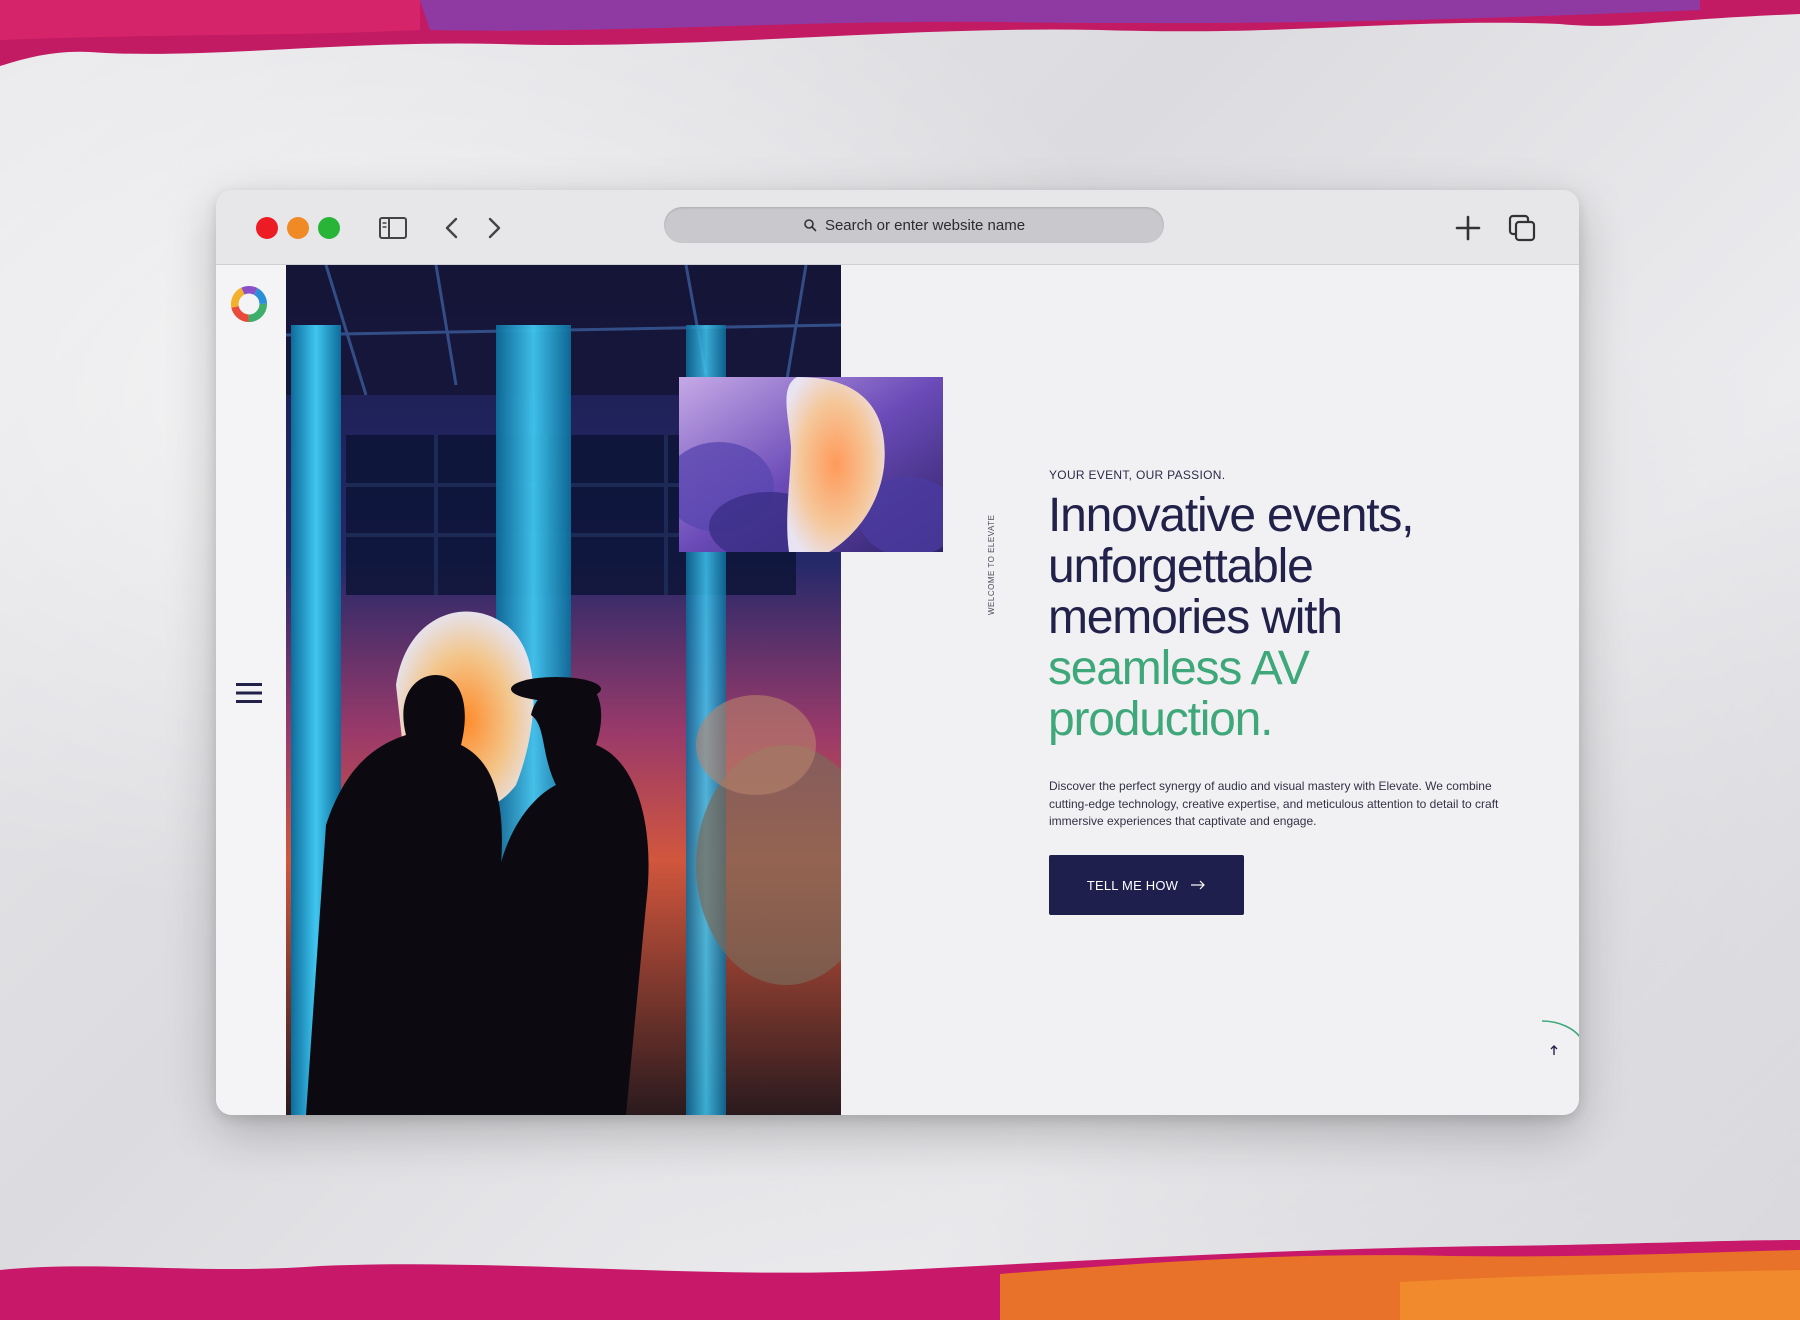 The height and width of the screenshot is (1320, 1800). I want to click on browser-toolbar: Search or enter website name, so click(897, 227).